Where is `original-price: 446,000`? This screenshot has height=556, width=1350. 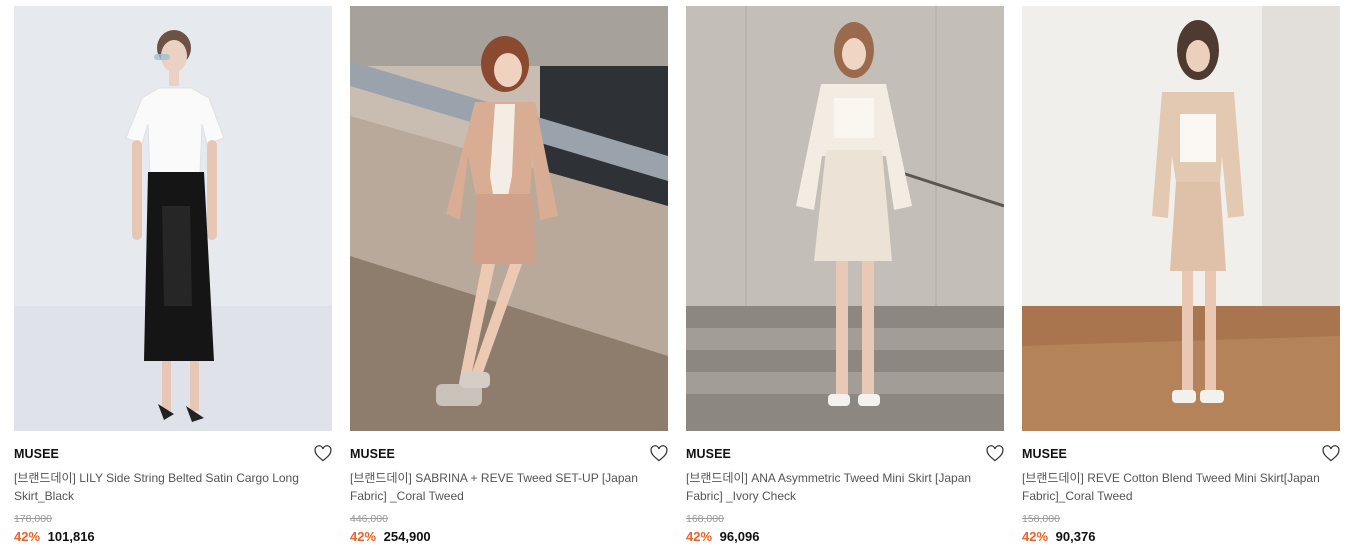 original-price: 446,000 is located at coordinates (369, 519).